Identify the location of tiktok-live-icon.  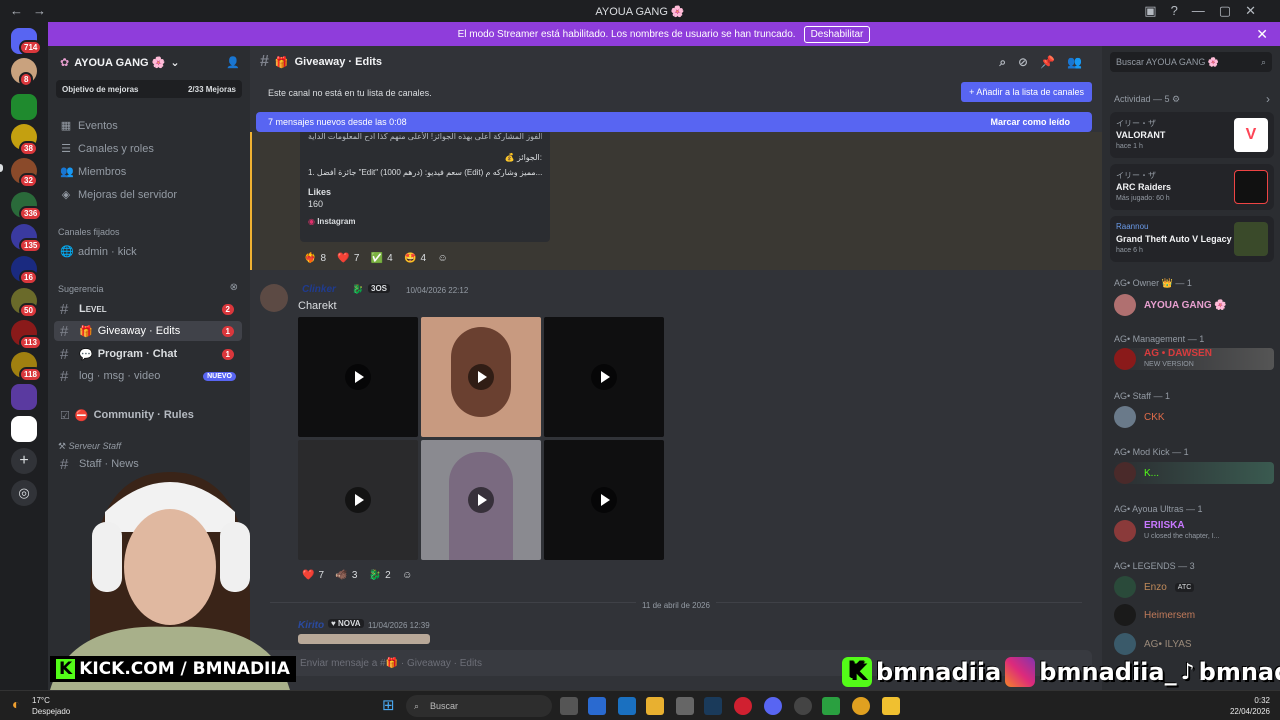
(24, 429).